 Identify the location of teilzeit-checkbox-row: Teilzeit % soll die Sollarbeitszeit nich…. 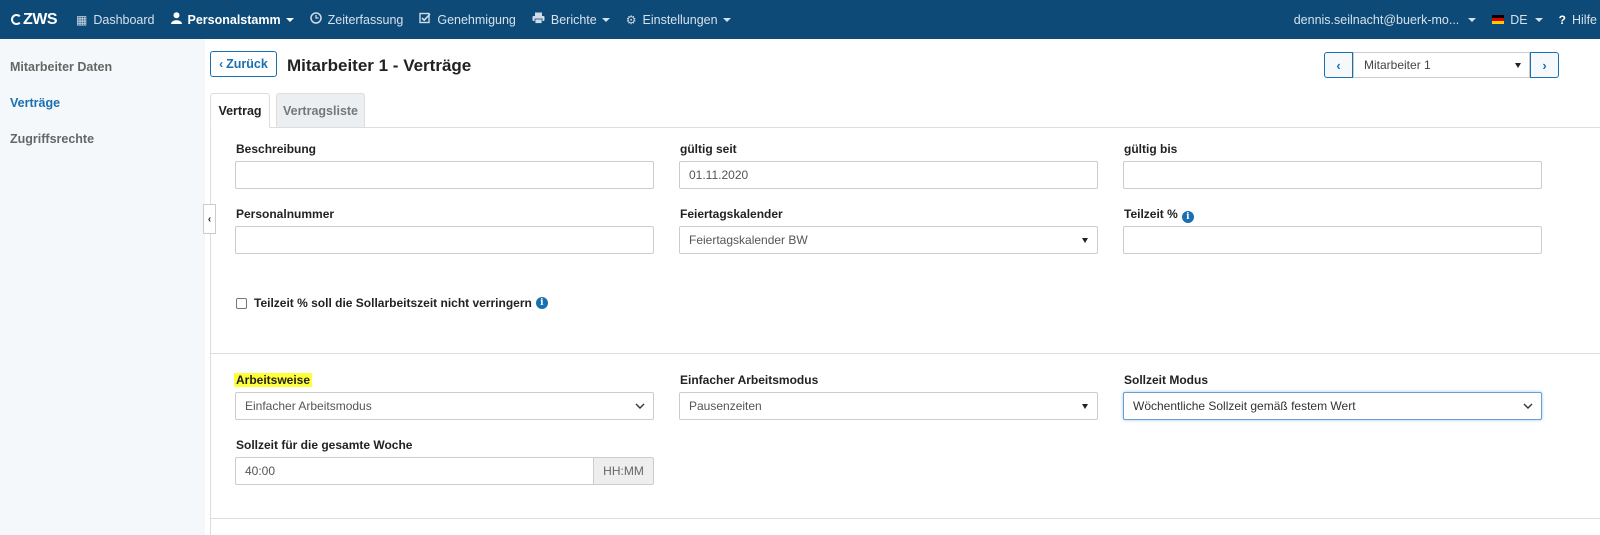
(392, 303).